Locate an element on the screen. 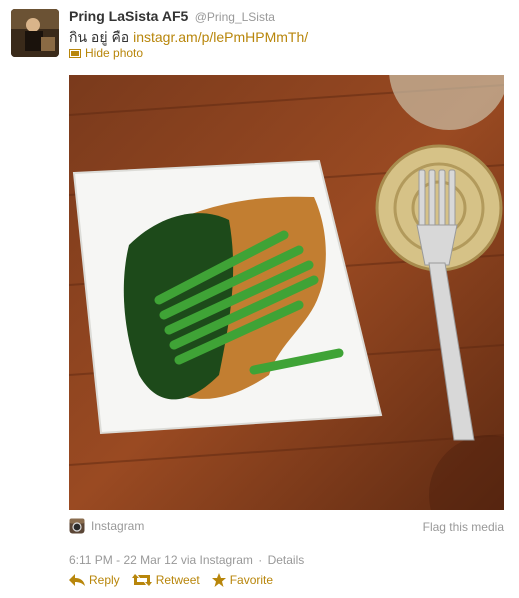  hide-photo-label: Hide photo is located at coordinates (114, 53).